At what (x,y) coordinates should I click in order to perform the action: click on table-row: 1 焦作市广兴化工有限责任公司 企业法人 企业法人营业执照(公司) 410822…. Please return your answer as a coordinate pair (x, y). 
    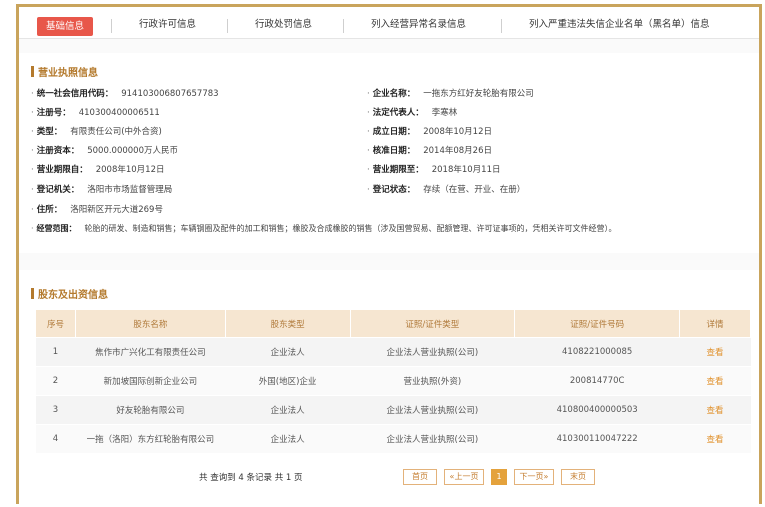
    Looking at the image, I should click on (393, 352).